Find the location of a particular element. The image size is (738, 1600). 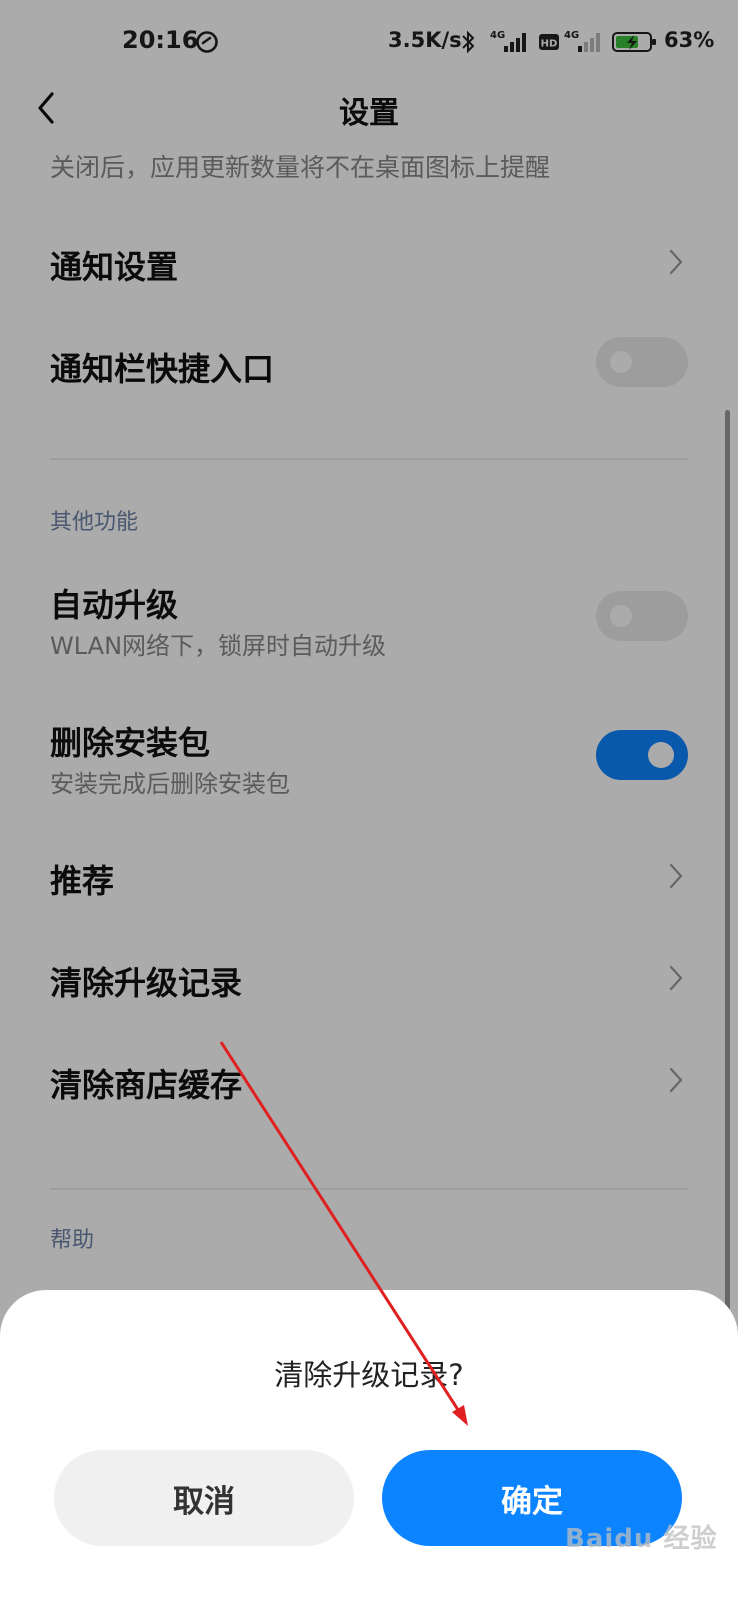

baidu-watermark: Baidu 经验 is located at coordinates (641, 1539).